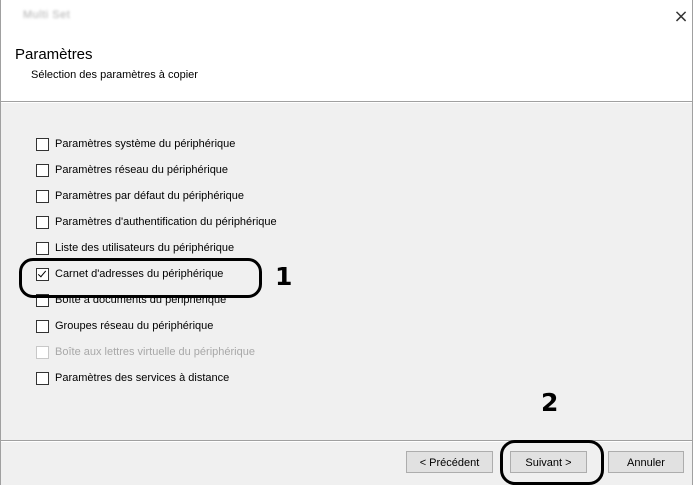  What do you see at coordinates (646, 462) in the screenshot?
I see `cancel-button: Annuler` at bounding box center [646, 462].